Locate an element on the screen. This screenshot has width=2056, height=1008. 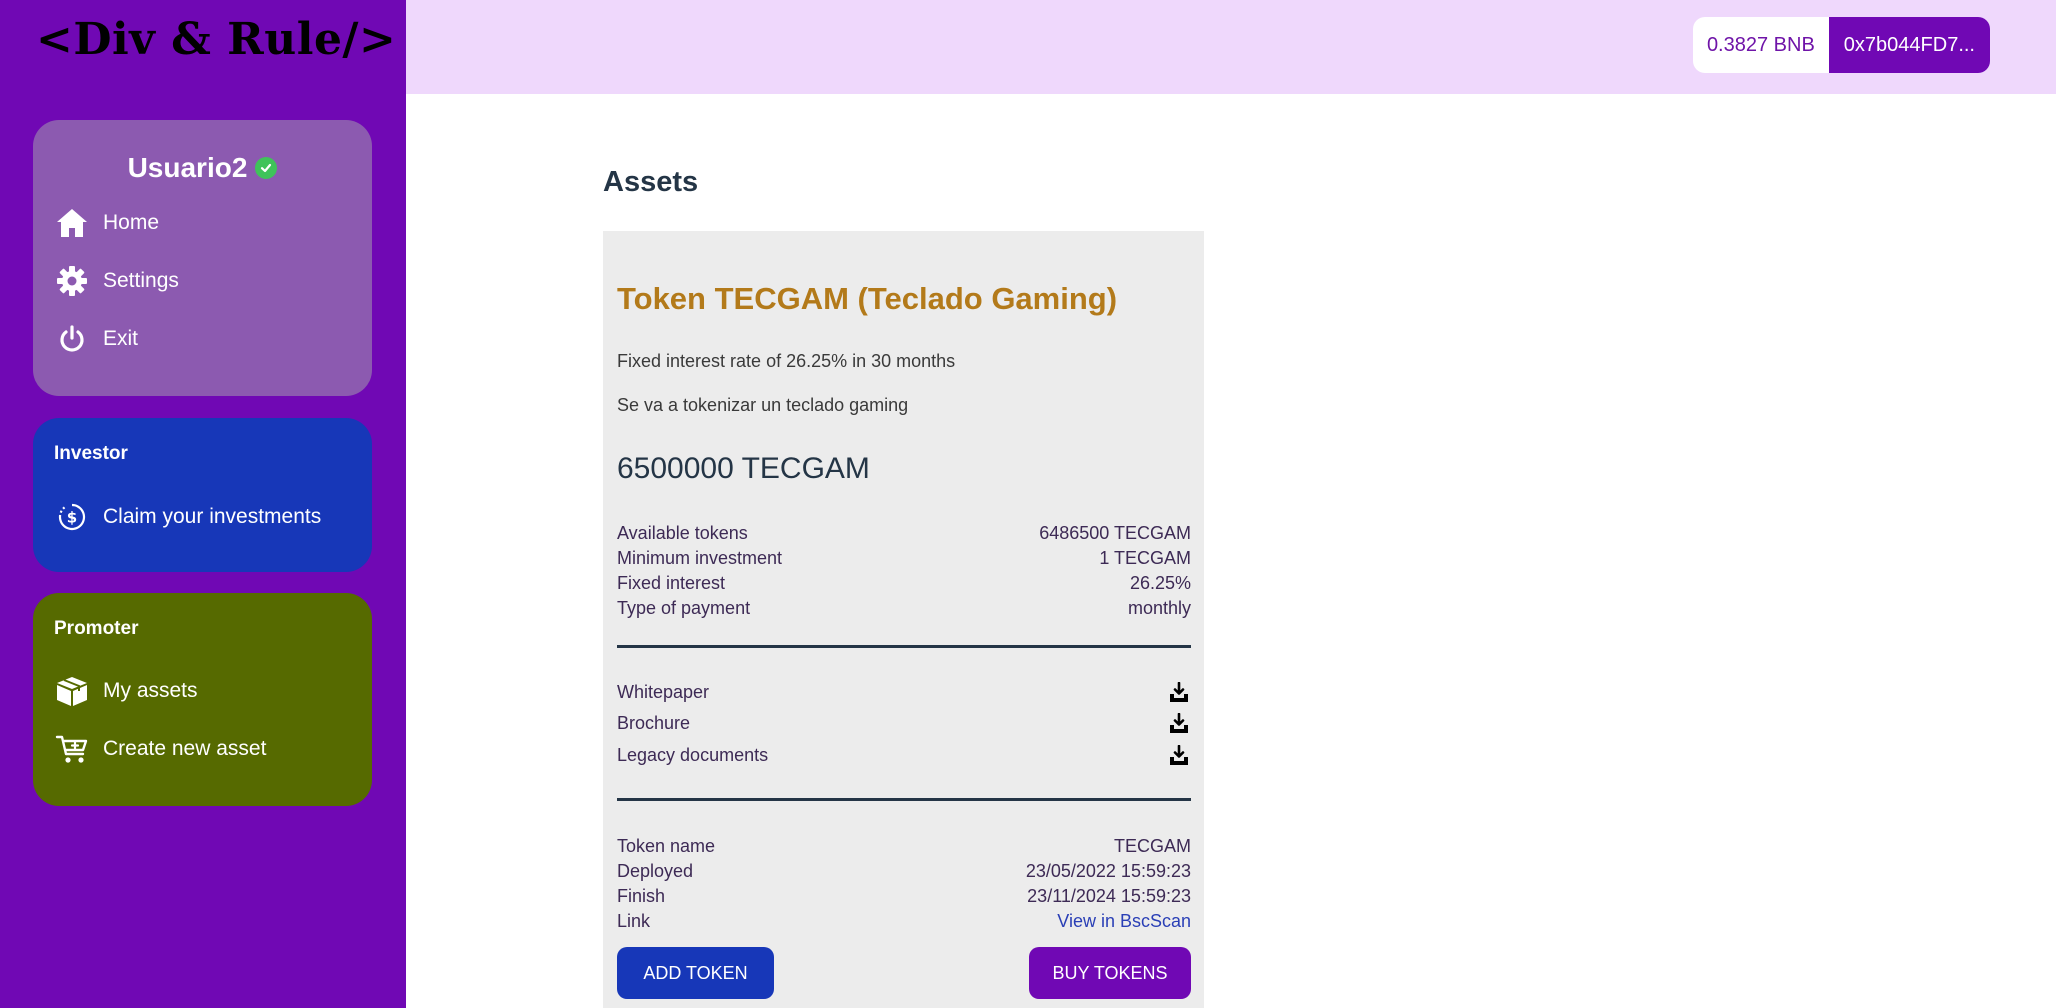
detail-row: Type of payment monthly is located at coordinates (904, 608).